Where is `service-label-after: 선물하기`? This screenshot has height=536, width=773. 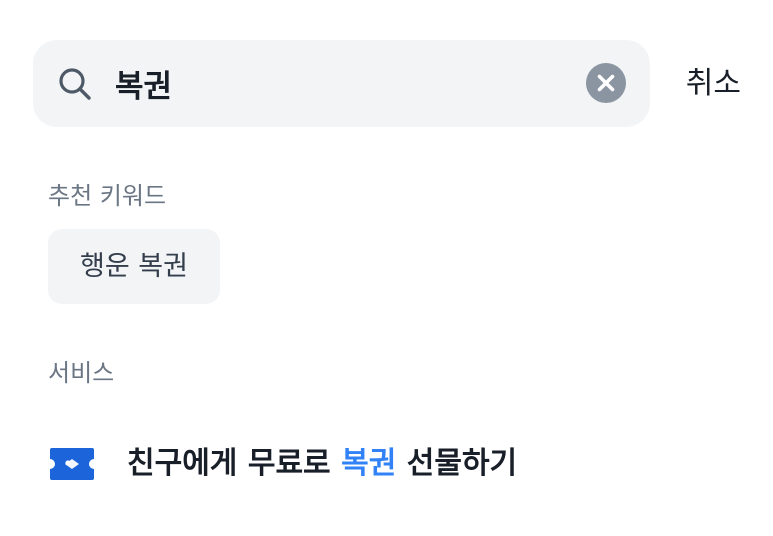
service-label-after: 선물하기 is located at coordinates (457, 463).